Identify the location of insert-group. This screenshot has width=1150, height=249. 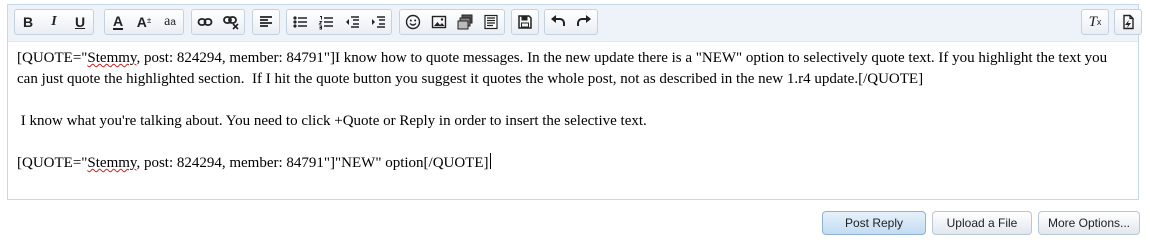
(452, 22).